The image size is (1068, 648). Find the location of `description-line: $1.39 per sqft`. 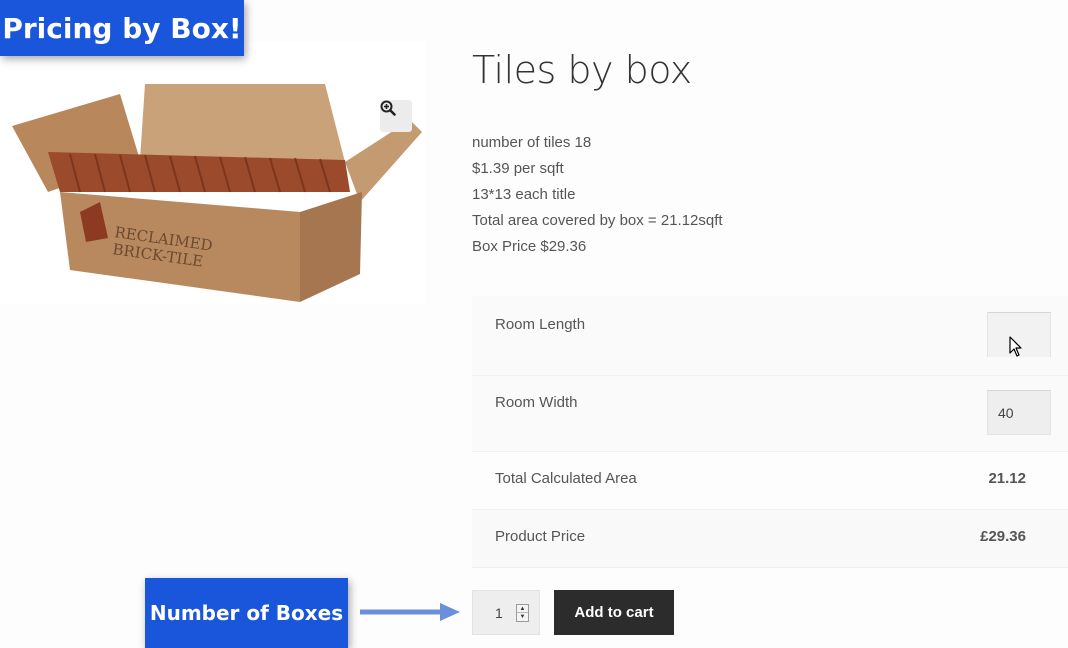

description-line: $1.39 per sqft is located at coordinates (518, 168).